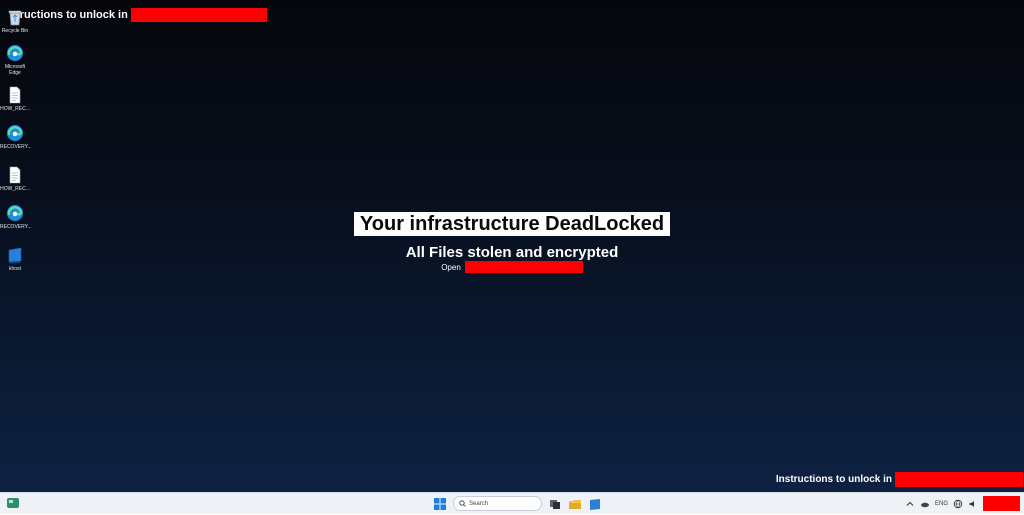 The image size is (1024, 515). What do you see at coordinates (575, 504) in the screenshot?
I see `file-explorer-icon` at bounding box center [575, 504].